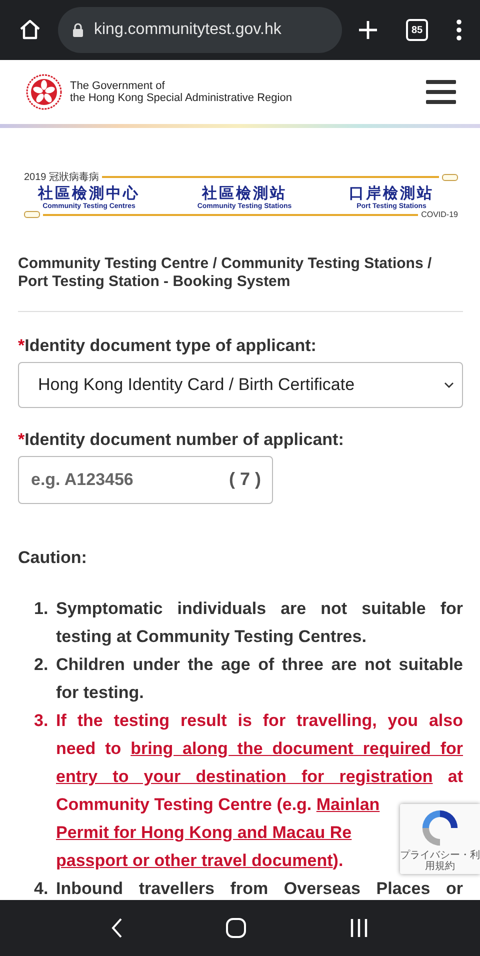  I want to click on caution-text: If the testing result is for travelling, you also, so click(259, 721).